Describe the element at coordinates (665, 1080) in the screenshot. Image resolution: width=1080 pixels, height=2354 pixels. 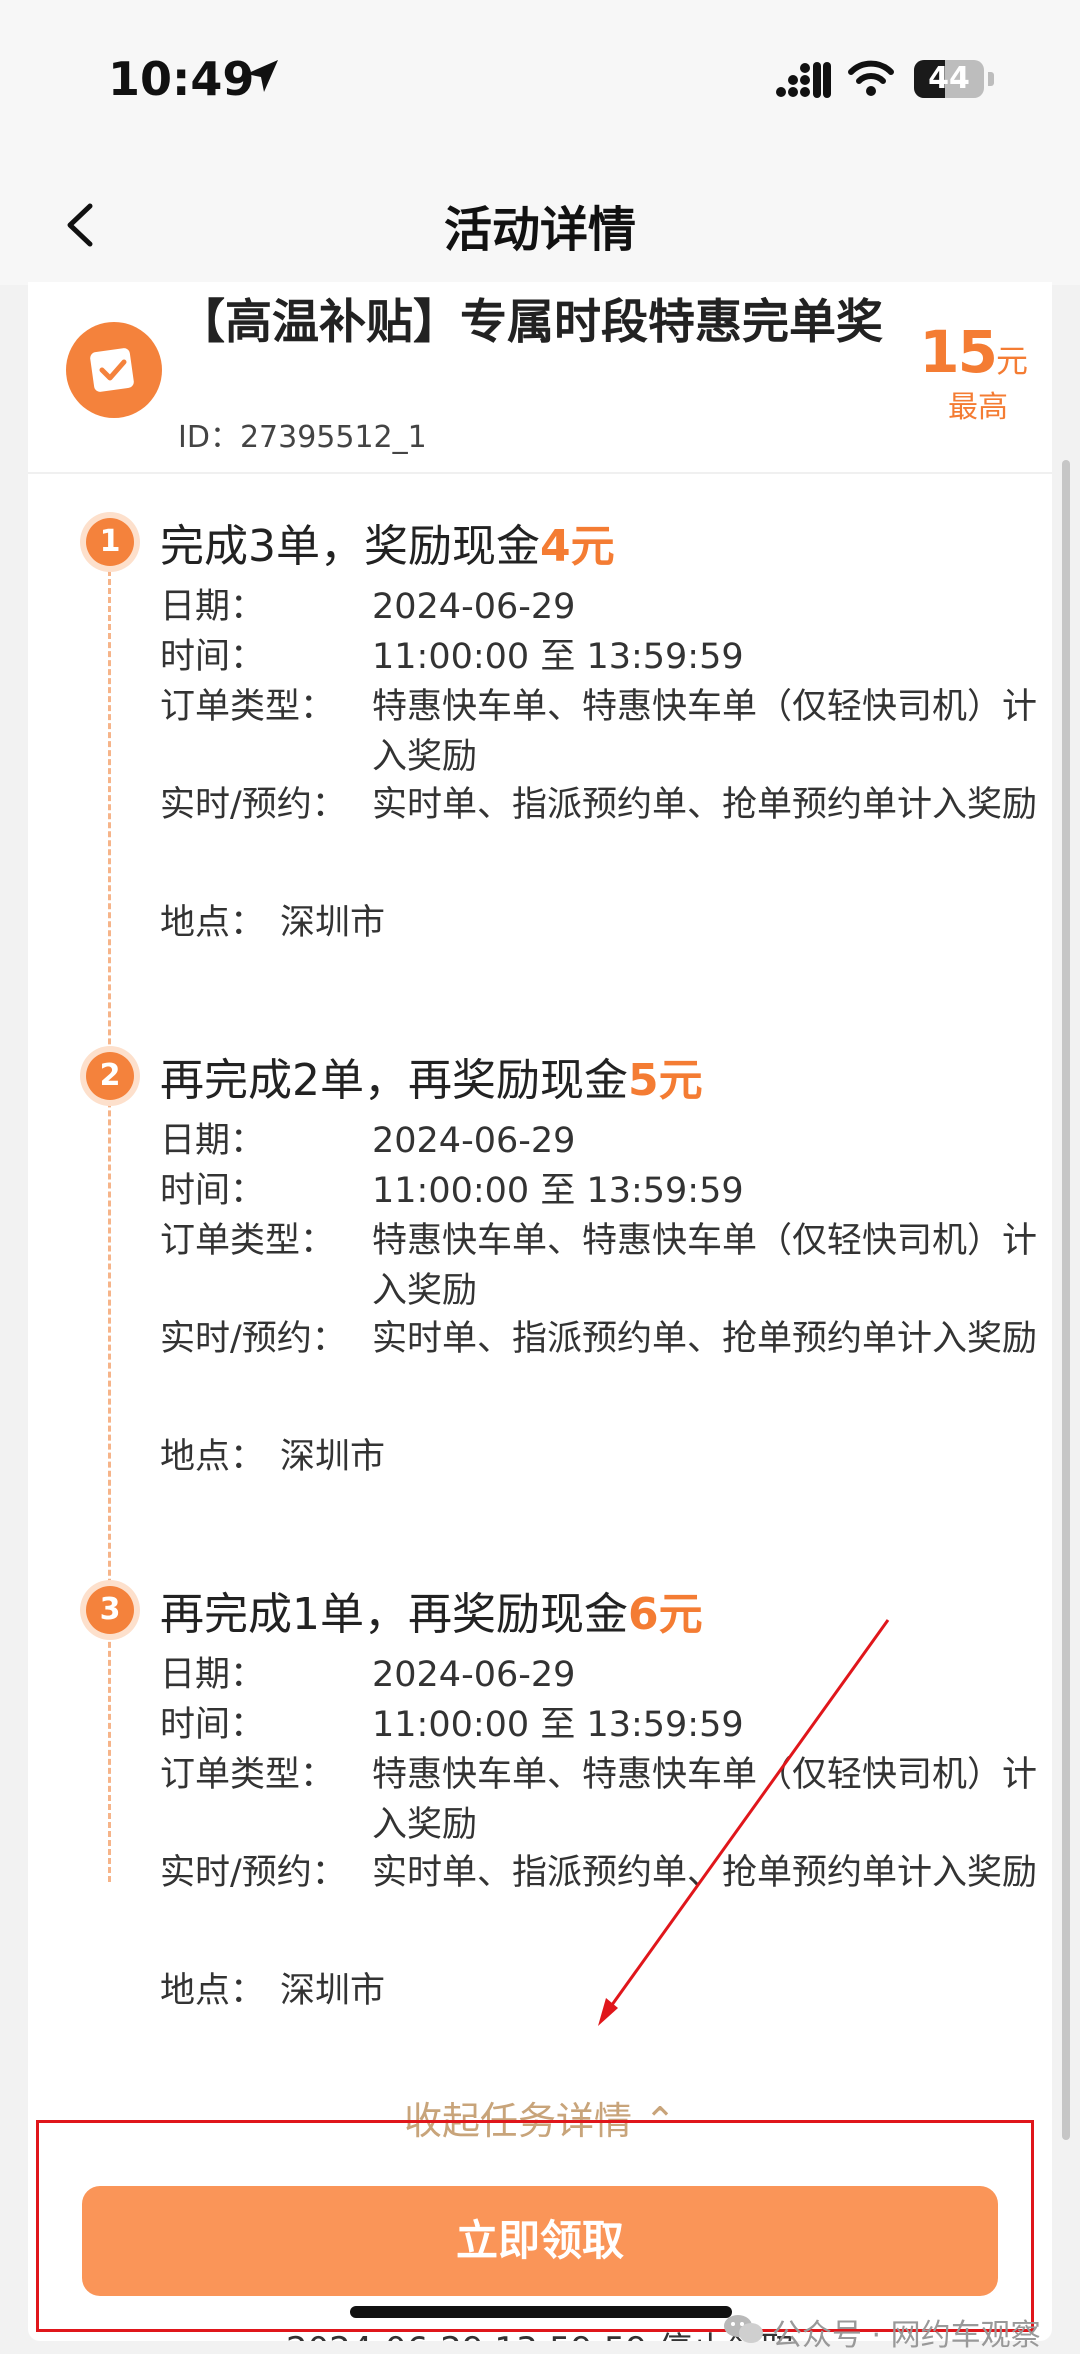
I see `step-reward-amount: 5元` at that location.